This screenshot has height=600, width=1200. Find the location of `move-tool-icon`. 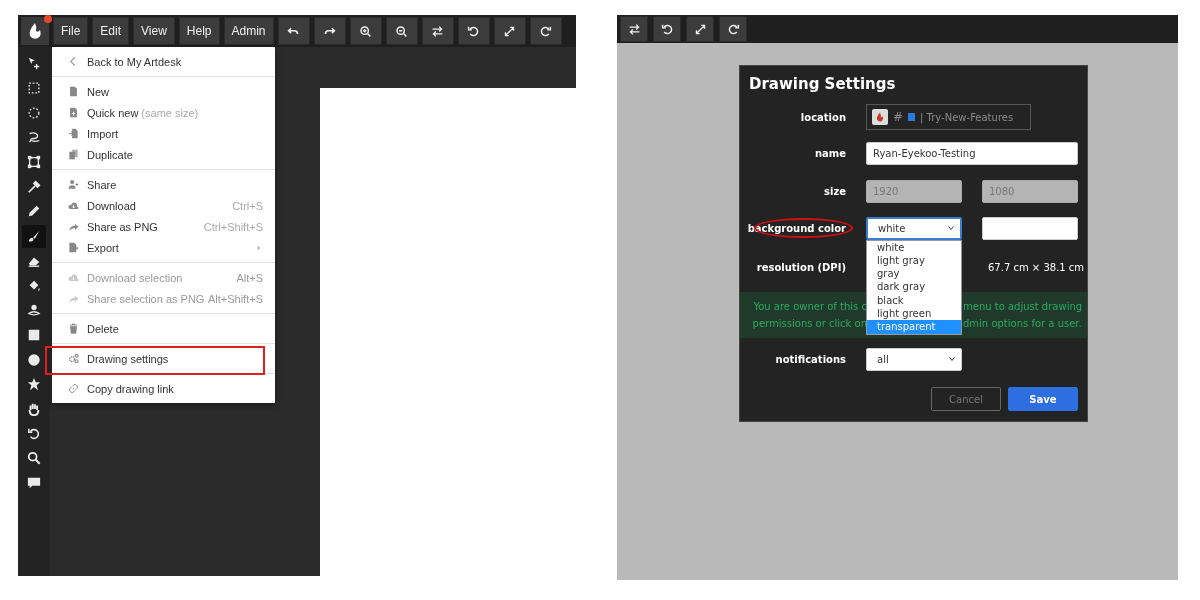

move-tool-icon is located at coordinates (34, 63).